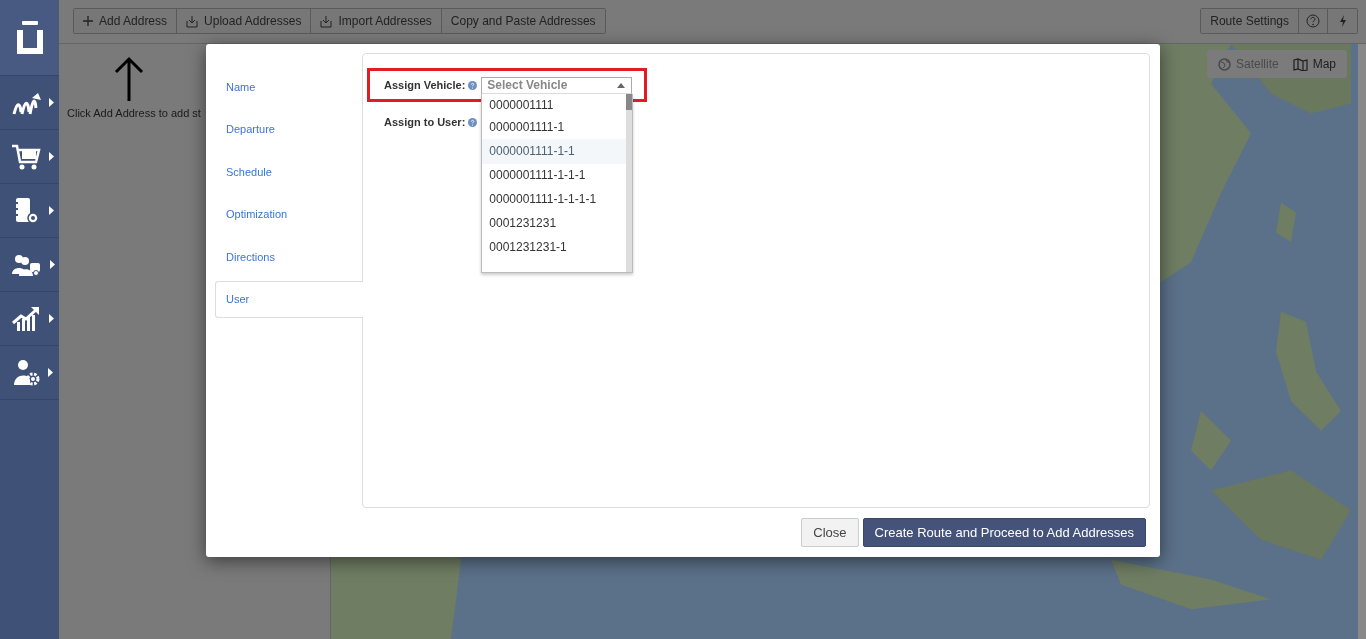 Image resolution: width=1366 pixels, height=639 pixels. Describe the element at coordinates (1300, 64) in the screenshot. I see `folded-map-icon` at that location.